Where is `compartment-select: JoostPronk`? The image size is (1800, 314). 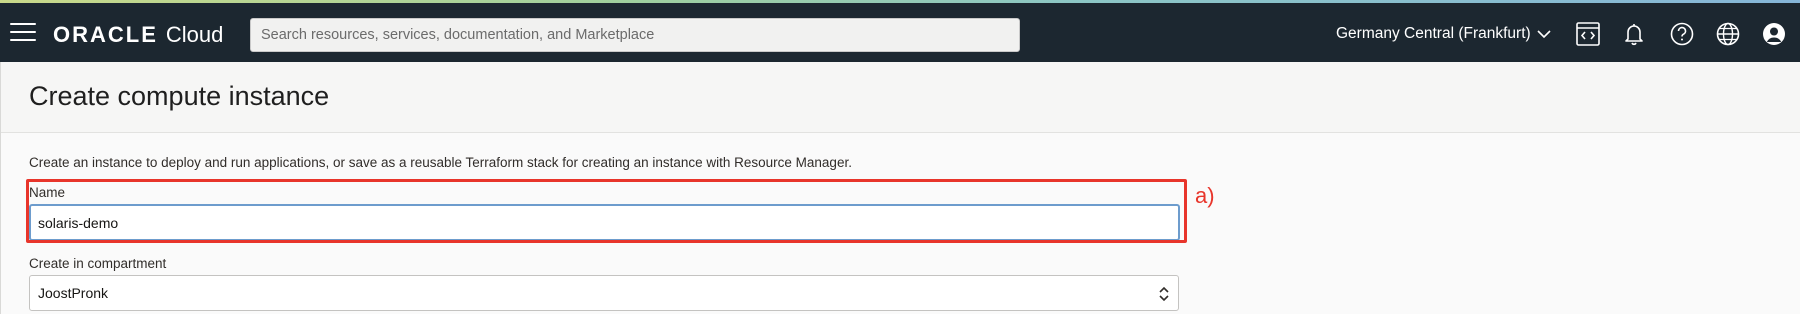
compartment-select: JoostPronk is located at coordinates (604, 293).